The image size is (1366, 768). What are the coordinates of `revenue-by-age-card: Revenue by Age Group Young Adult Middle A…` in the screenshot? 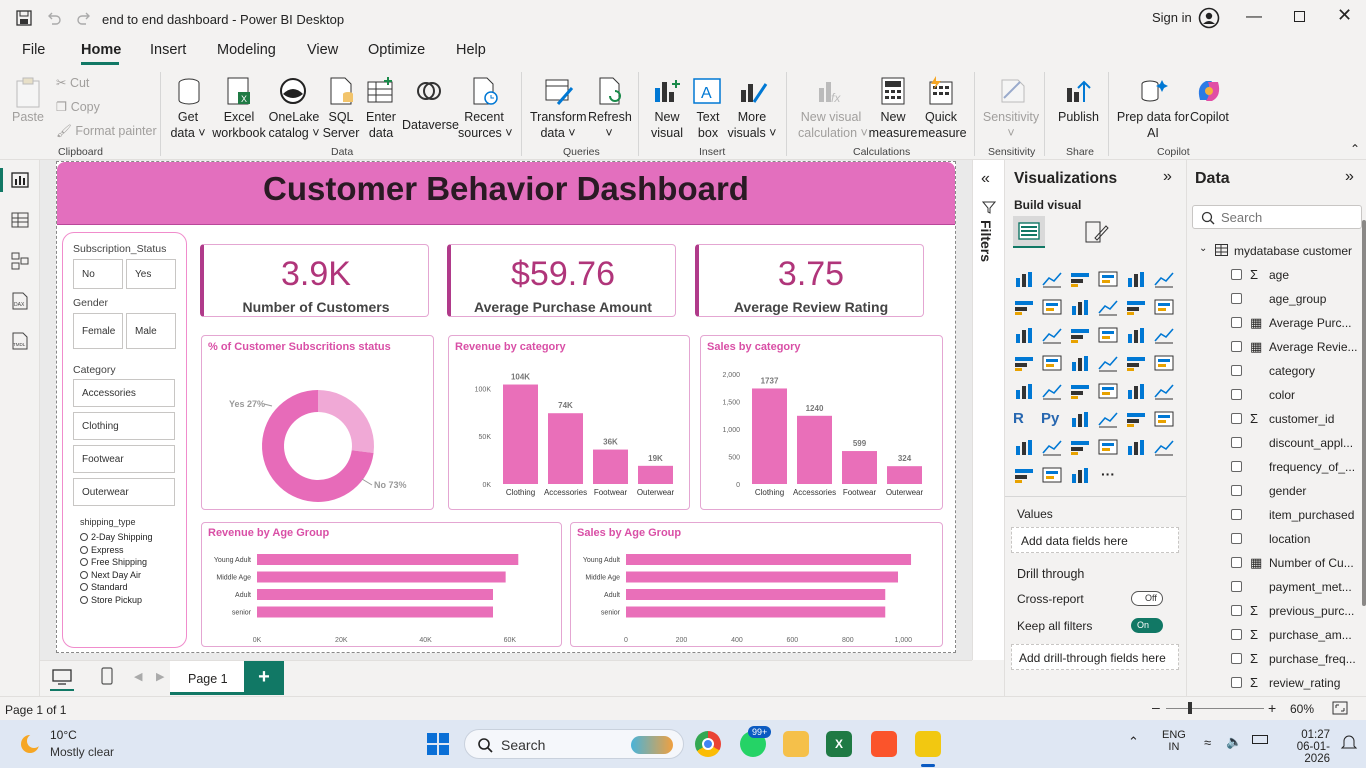 It's located at (381, 584).